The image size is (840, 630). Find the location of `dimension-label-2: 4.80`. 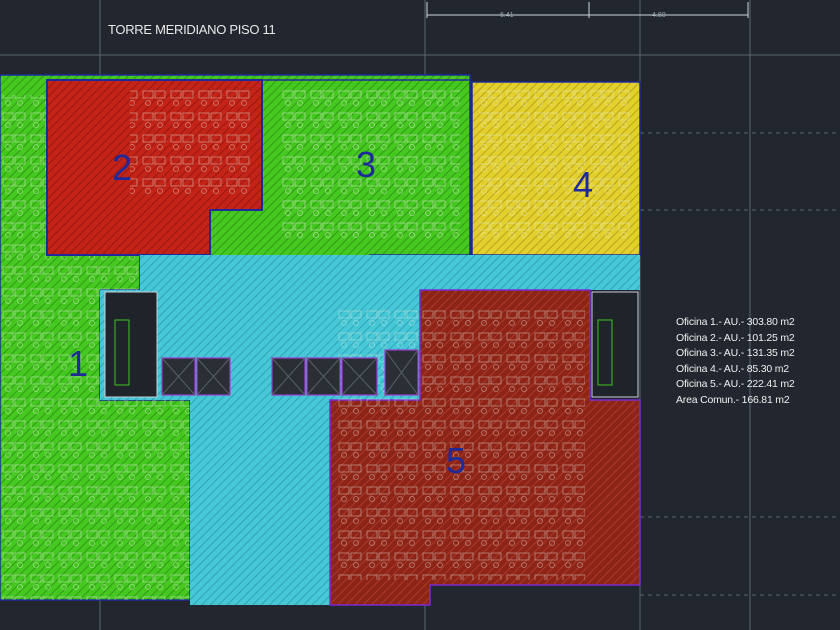

dimension-label-2: 4.80 is located at coordinates (659, 15).